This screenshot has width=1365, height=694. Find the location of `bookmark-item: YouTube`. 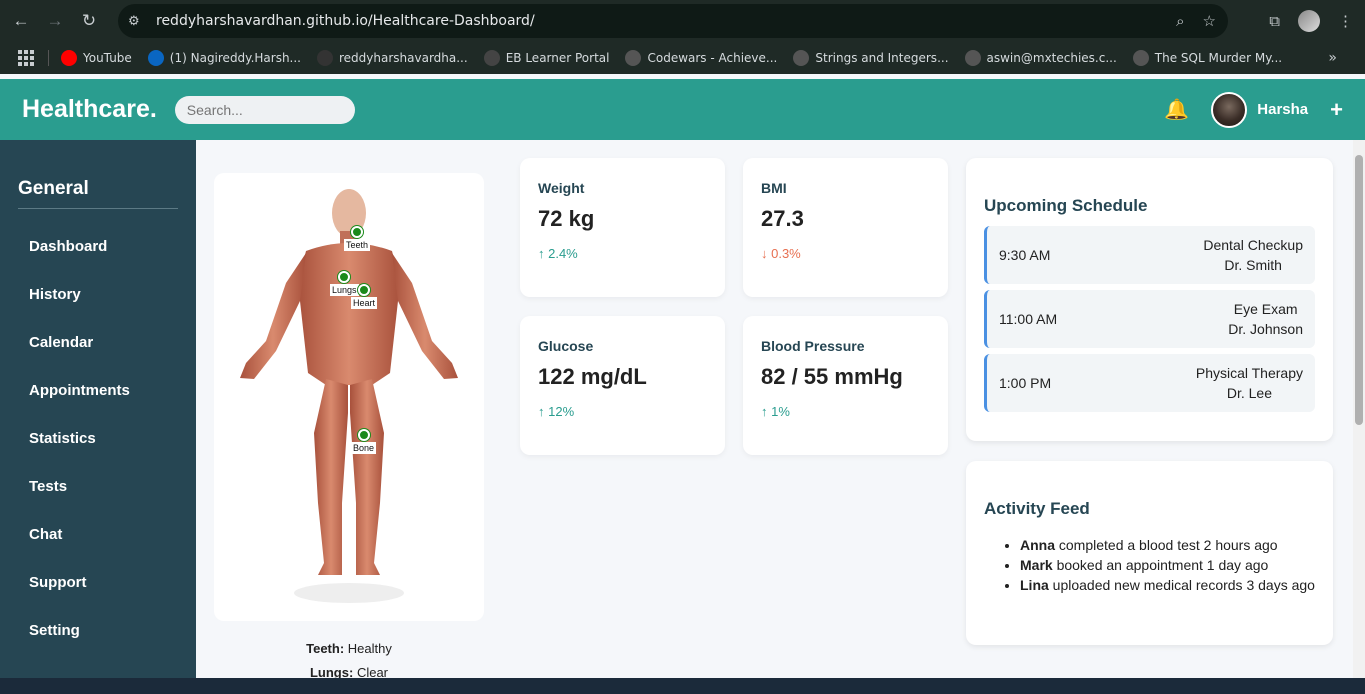

bookmark-item: YouTube is located at coordinates (96, 58).